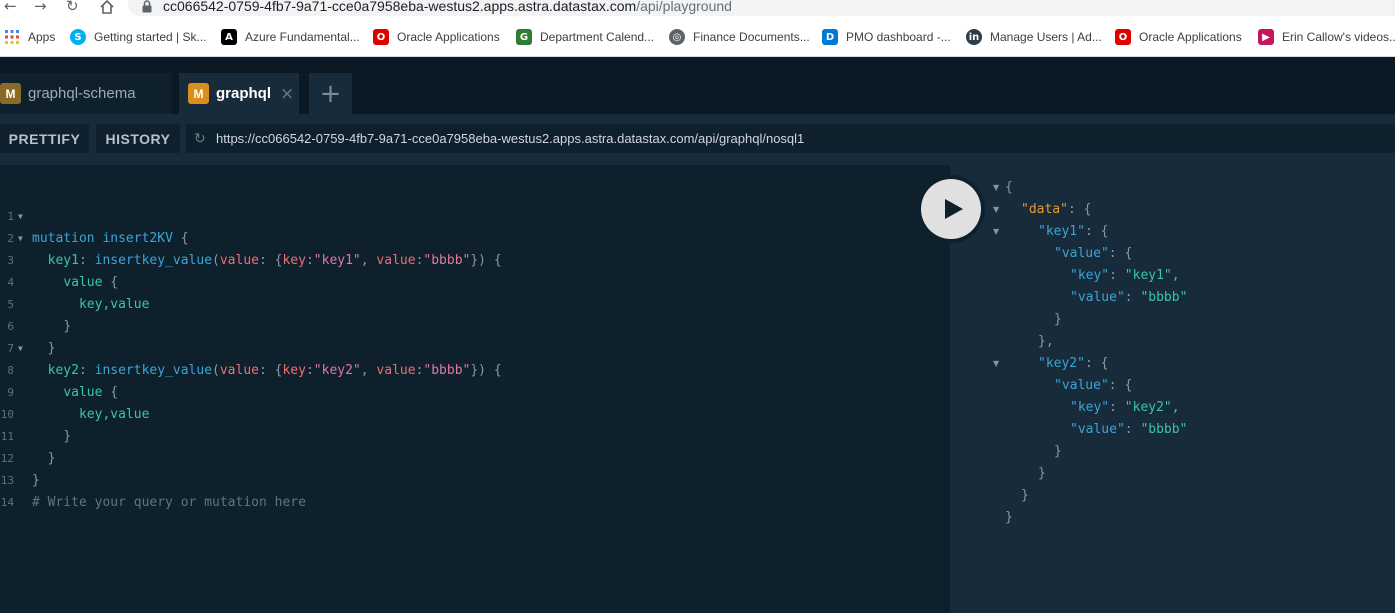  Describe the element at coordinates (29, 37) in the screenshot. I see `bookmark-apps: Apps` at that location.